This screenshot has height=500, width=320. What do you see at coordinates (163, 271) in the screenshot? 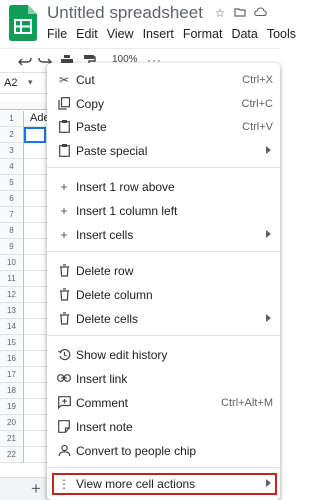
I see `menu-item-delete-row: Delete row` at bounding box center [163, 271].